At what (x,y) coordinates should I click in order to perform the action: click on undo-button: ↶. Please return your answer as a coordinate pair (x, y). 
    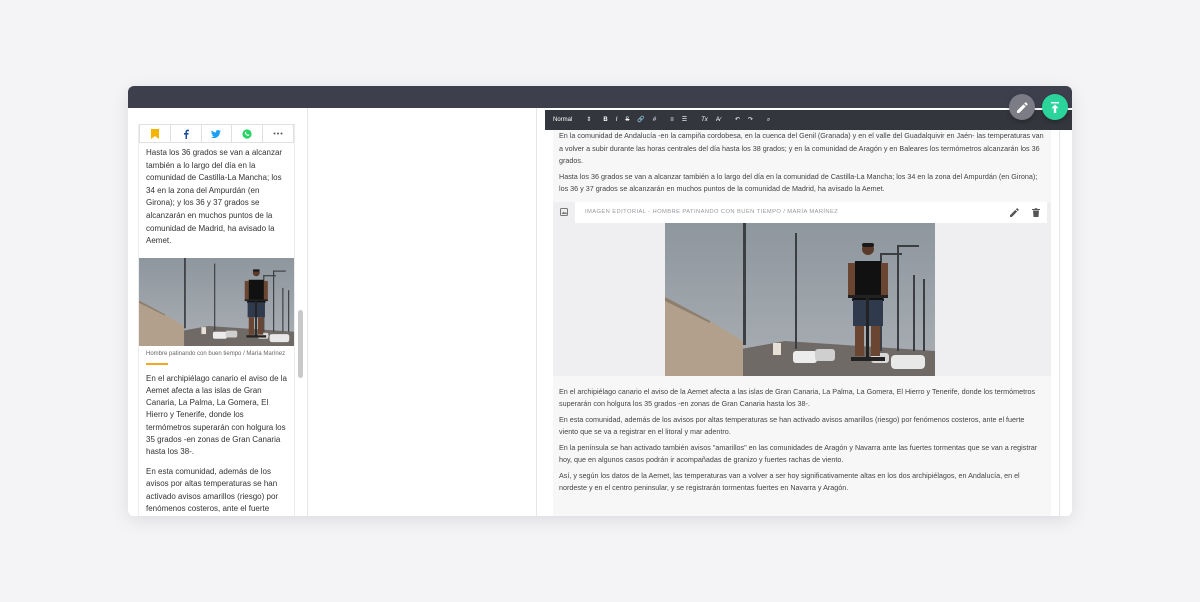
    Looking at the image, I should click on (737, 120).